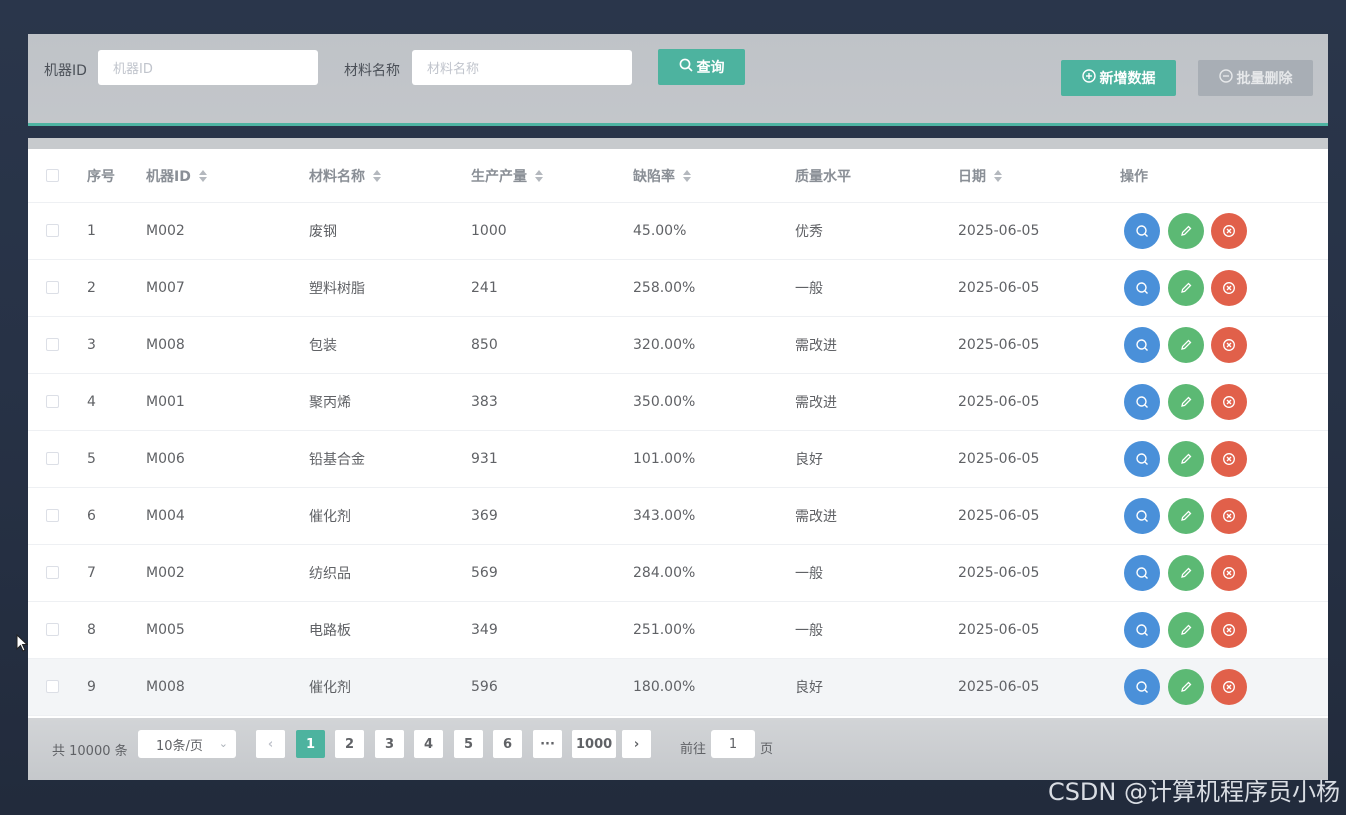  What do you see at coordinates (187, 744) in the screenshot?
I see `page-size-select: 10条/页 ⌄` at bounding box center [187, 744].